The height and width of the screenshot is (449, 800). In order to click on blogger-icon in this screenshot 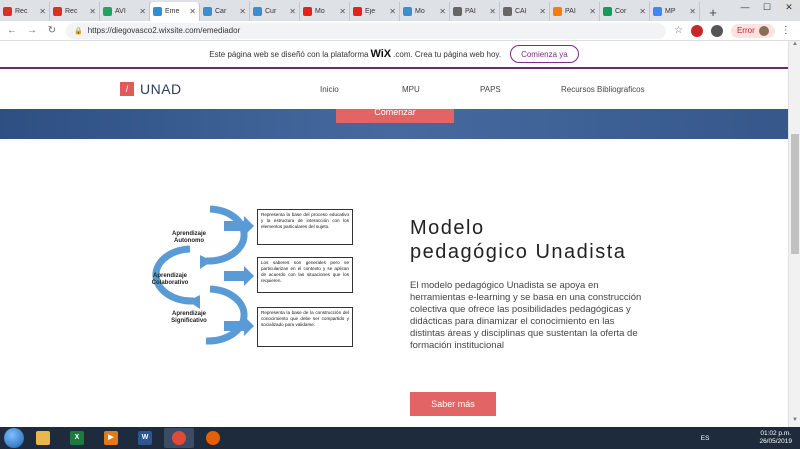, I will do `click(557, 11)`.